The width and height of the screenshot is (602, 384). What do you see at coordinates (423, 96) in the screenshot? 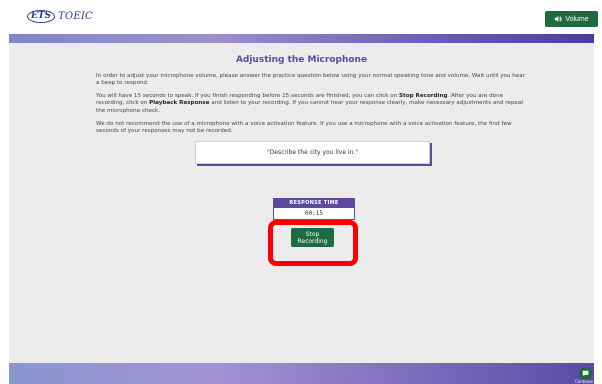
I see `paragraph2-bold-stop: Stop Recording` at bounding box center [423, 96].